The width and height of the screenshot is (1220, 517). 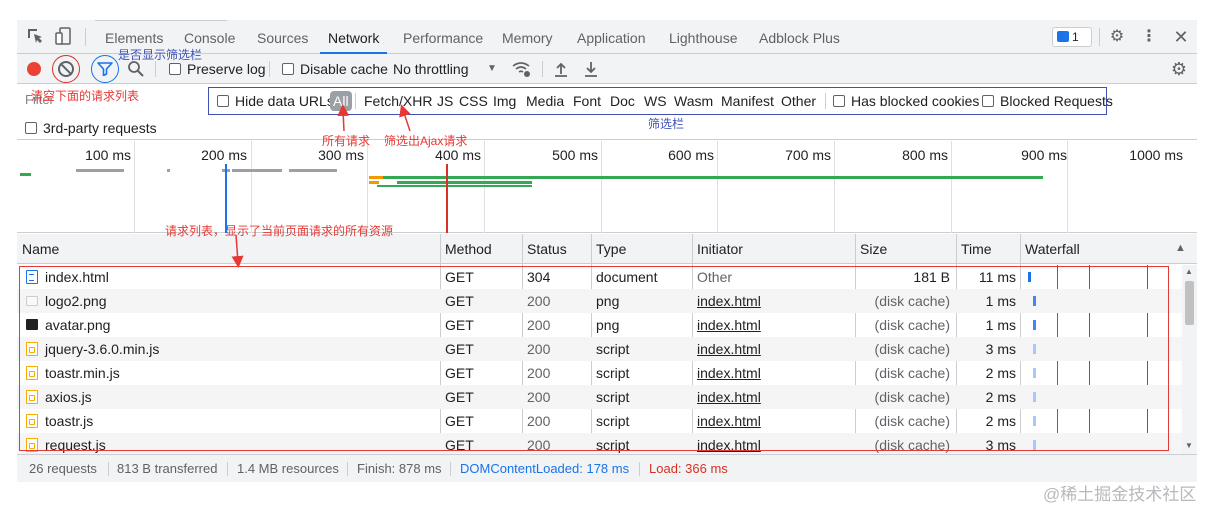 I want to click on overview-tick: 700 ms, so click(x=808, y=155).